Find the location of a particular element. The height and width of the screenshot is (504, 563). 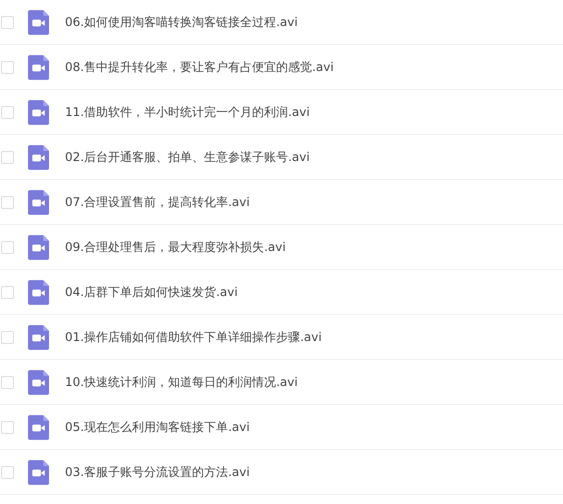

file-name: 06.如何使用淘客喵转换淘客链接全过程.avi is located at coordinates (181, 22).